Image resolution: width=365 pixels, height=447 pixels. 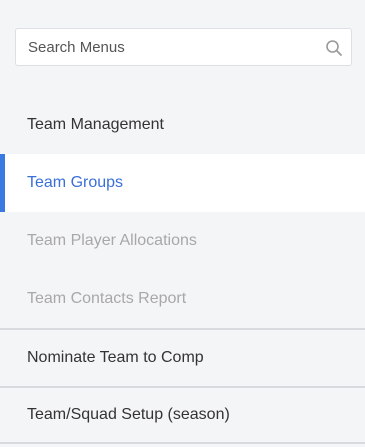 I want to click on menu-item-team-player-allocations: Team Player Allocations, so click(x=182, y=241).